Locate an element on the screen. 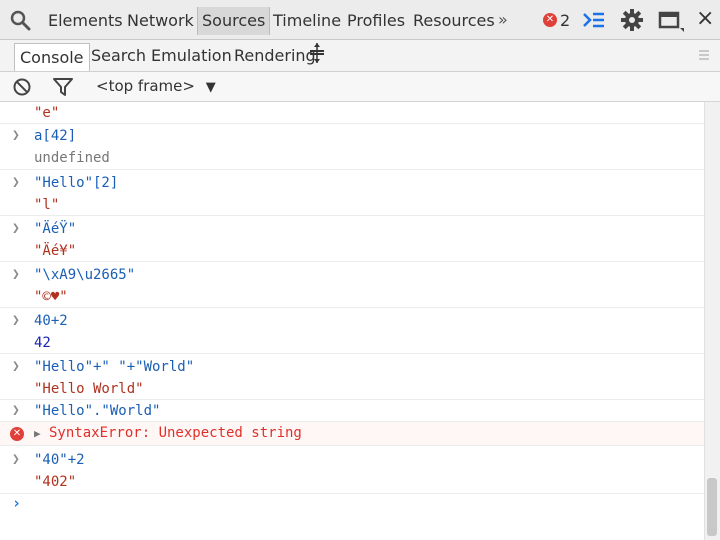  tab-elements: Elements is located at coordinates (85, 21).